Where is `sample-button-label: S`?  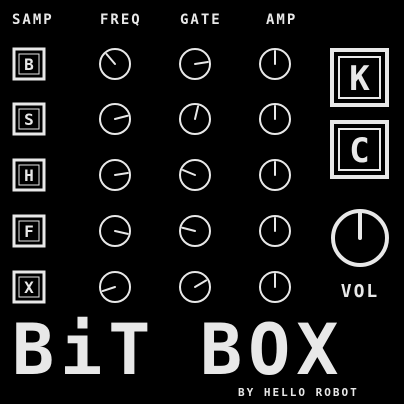
sample-button-label: S is located at coordinates (29, 119).